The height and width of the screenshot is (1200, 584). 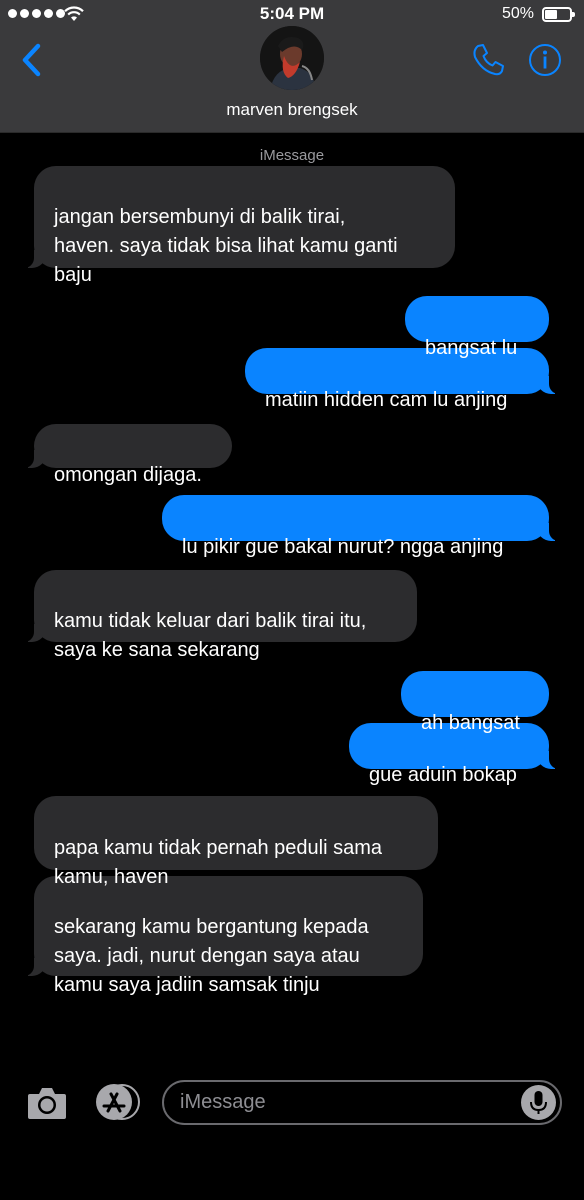 I want to click on message-text: gue aduin bokap, so click(x=443, y=775).